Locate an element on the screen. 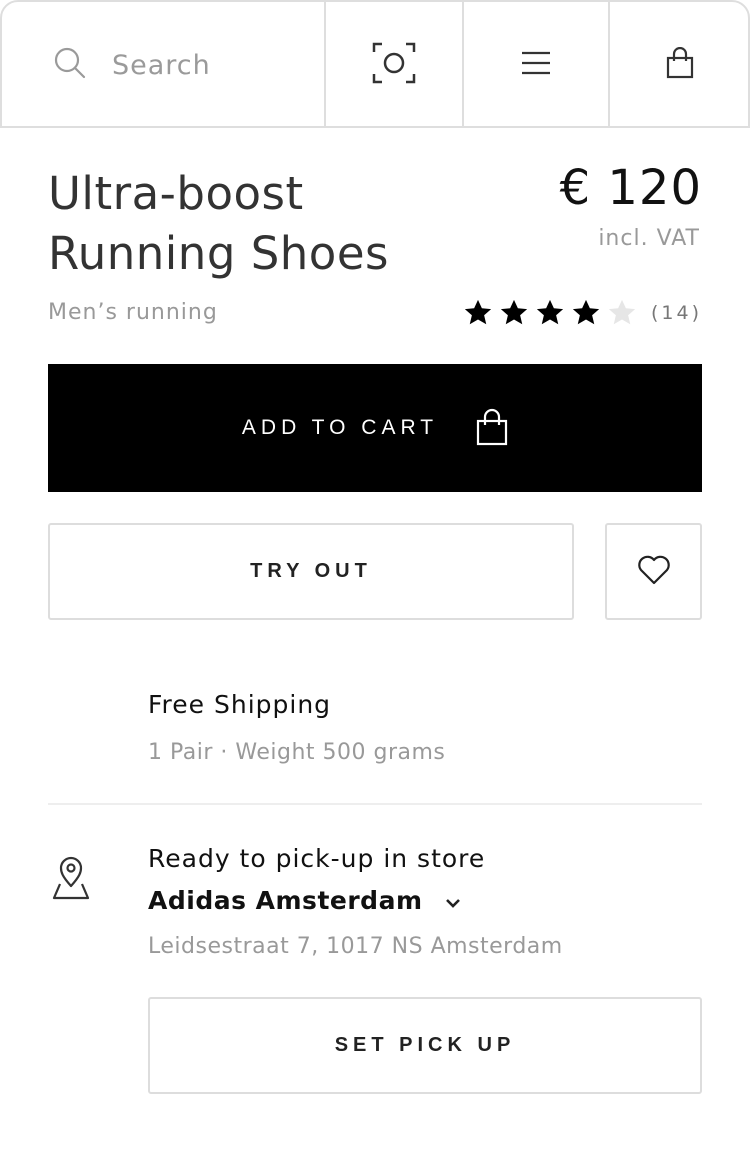  product-title: Ultra-boost Running Shoes is located at coordinates (258, 224).